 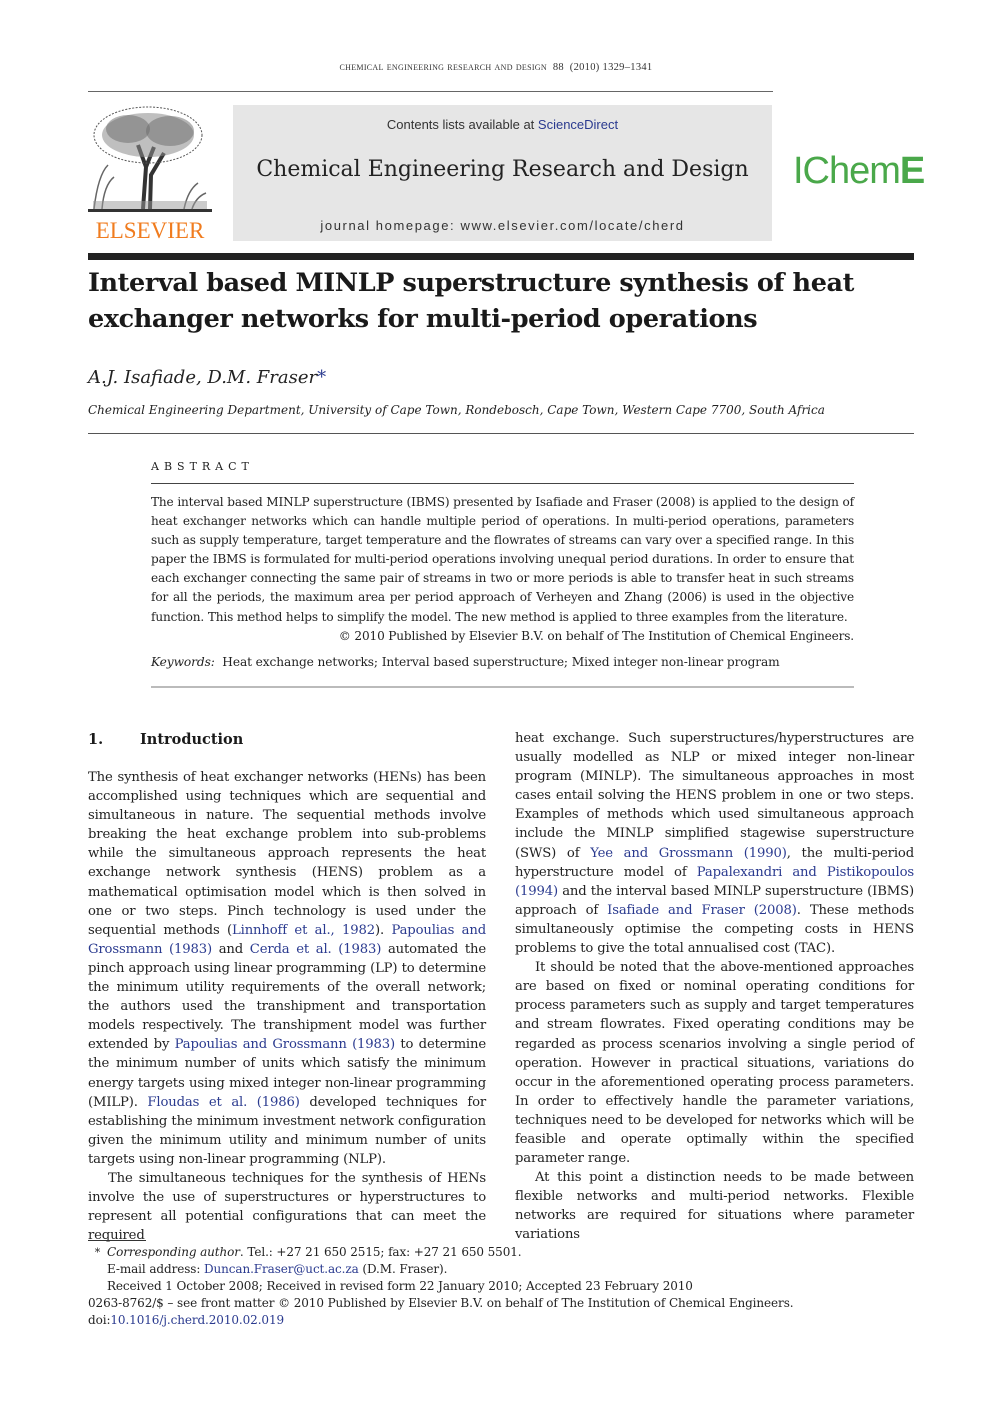 I want to click on abstract-heading: ABSTRACT, so click(x=202, y=466).